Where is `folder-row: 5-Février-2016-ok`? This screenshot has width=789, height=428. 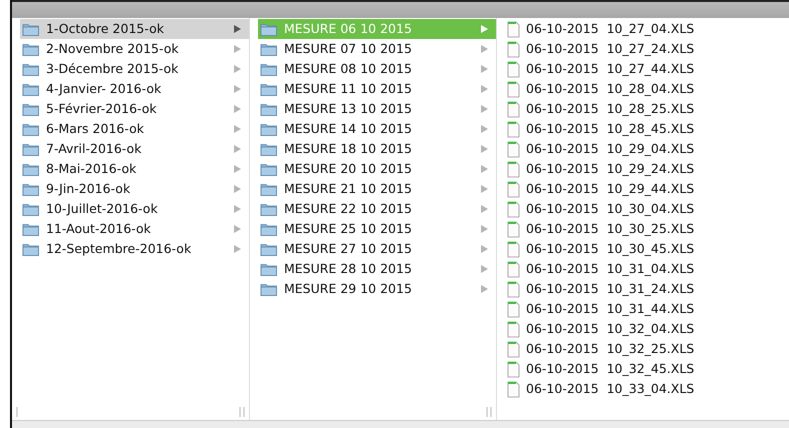
folder-row: 5-Février-2016-ok is located at coordinates (134, 109).